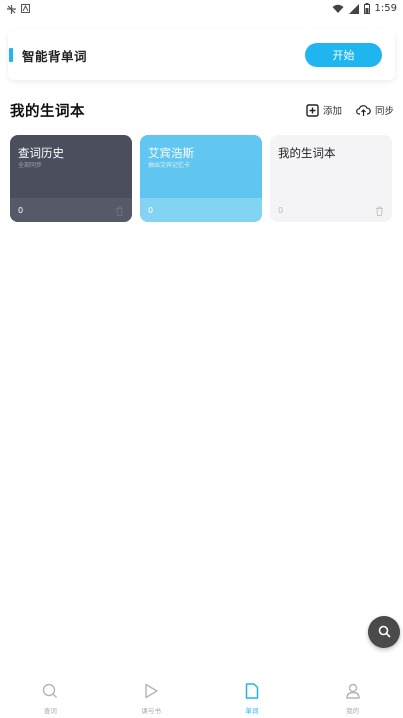 The height and width of the screenshot is (718, 403). Describe the element at coordinates (338, 9) in the screenshot. I see `wifi-icon` at that location.